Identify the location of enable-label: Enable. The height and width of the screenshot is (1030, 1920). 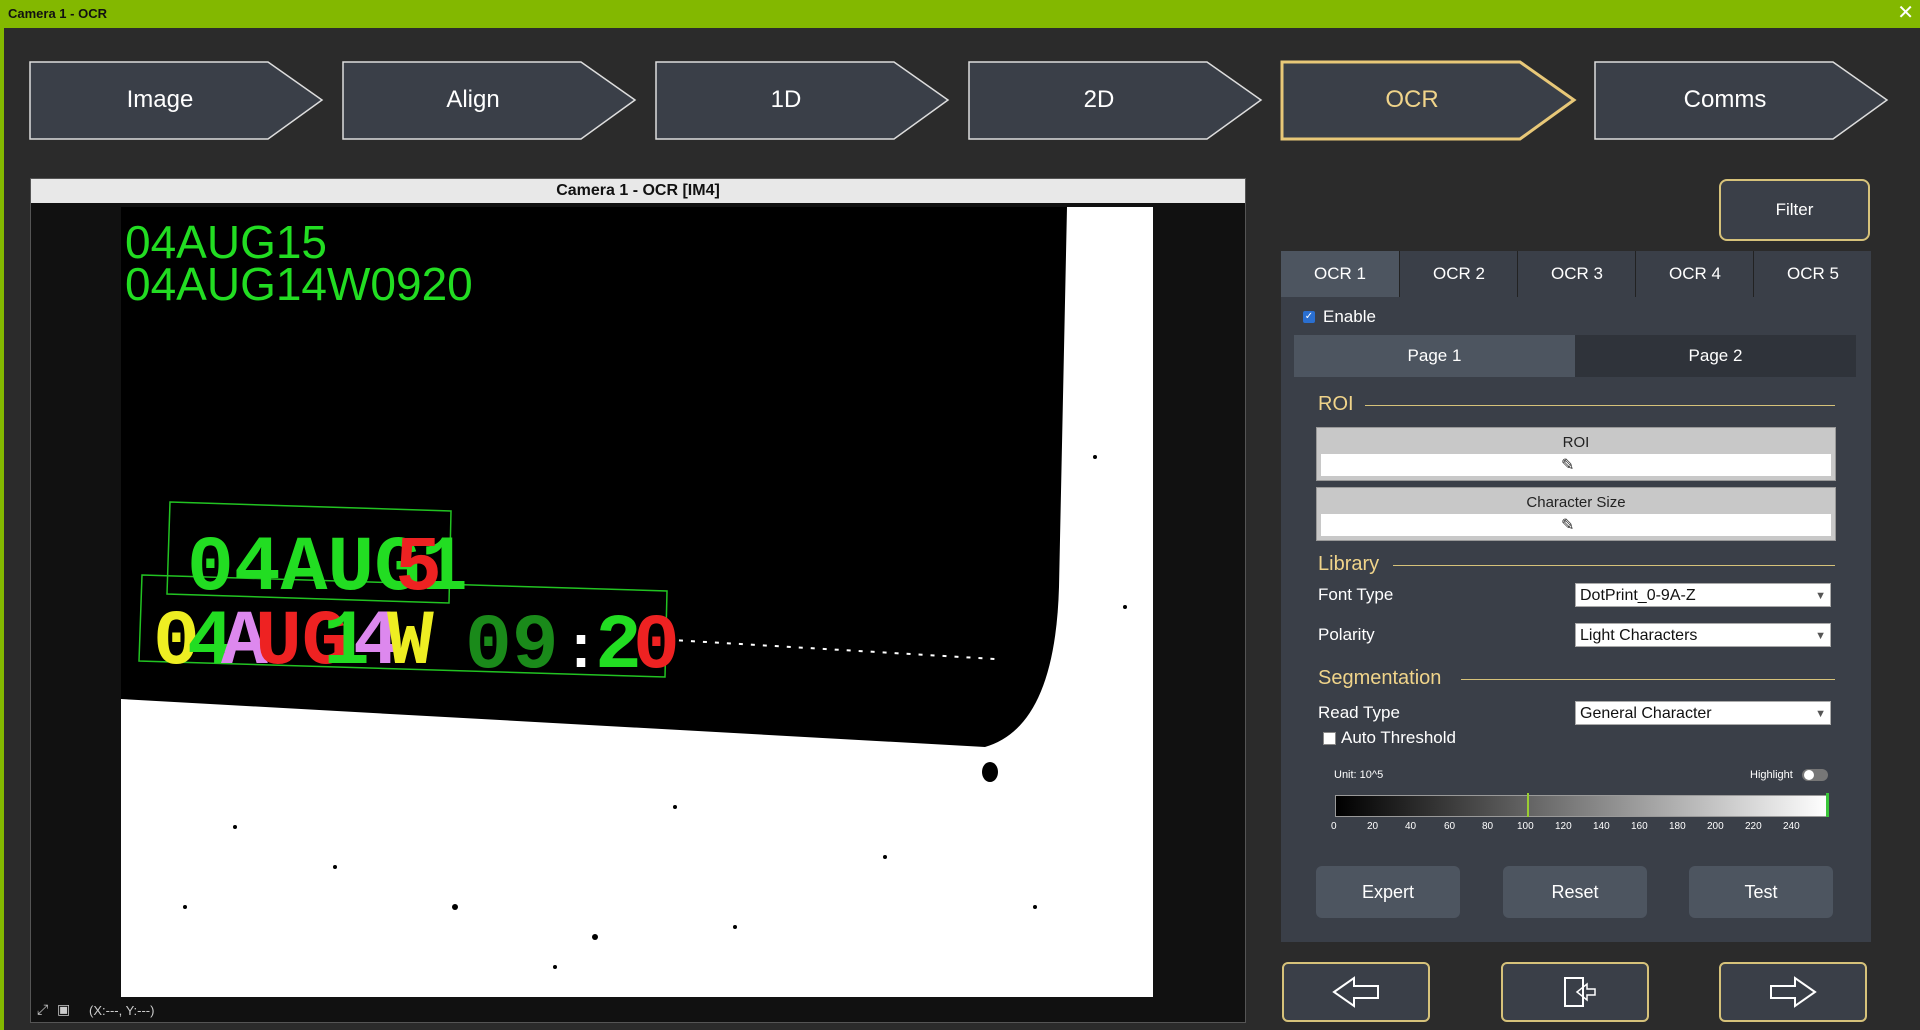
(1349, 316).